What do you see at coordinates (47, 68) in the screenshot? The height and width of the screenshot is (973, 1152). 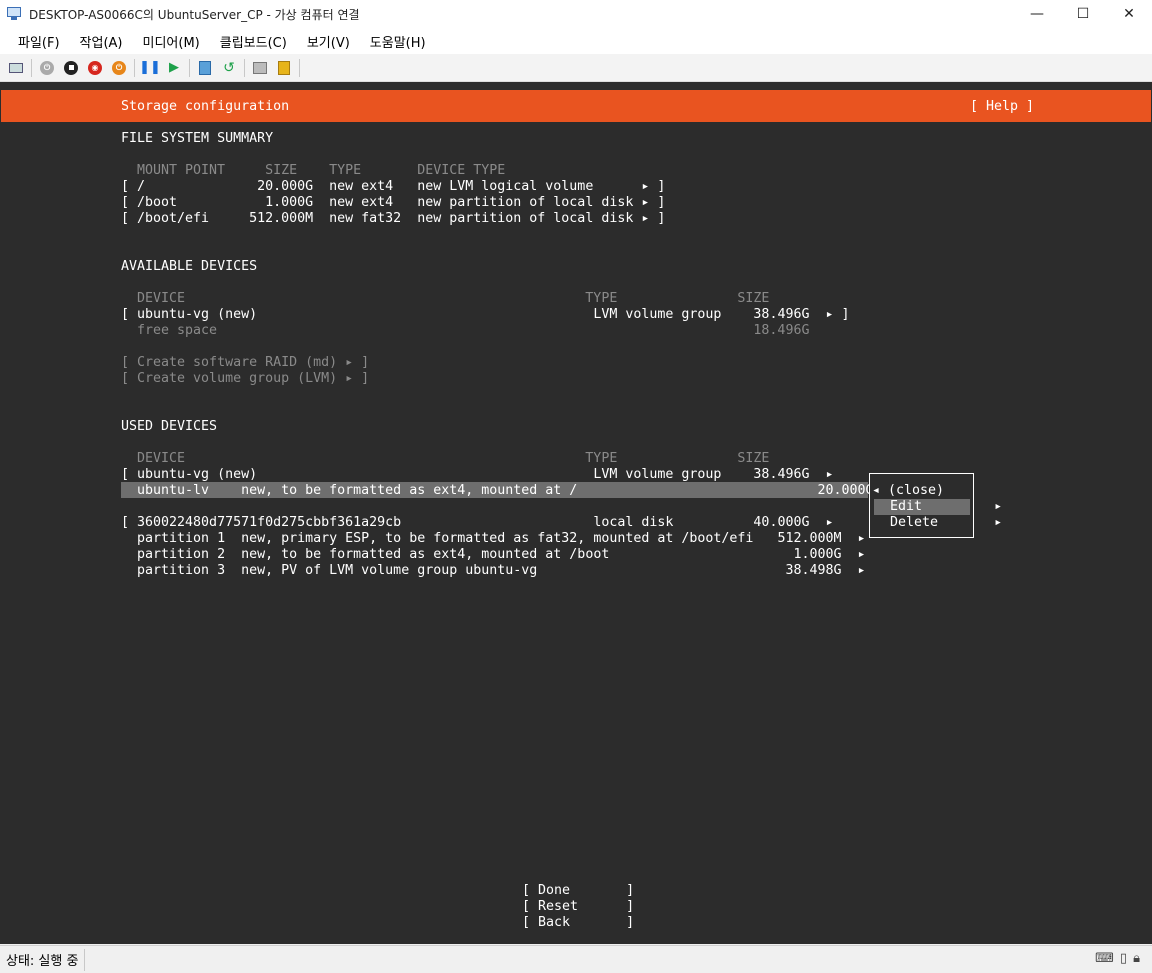 I see `start-icon: ⏻` at bounding box center [47, 68].